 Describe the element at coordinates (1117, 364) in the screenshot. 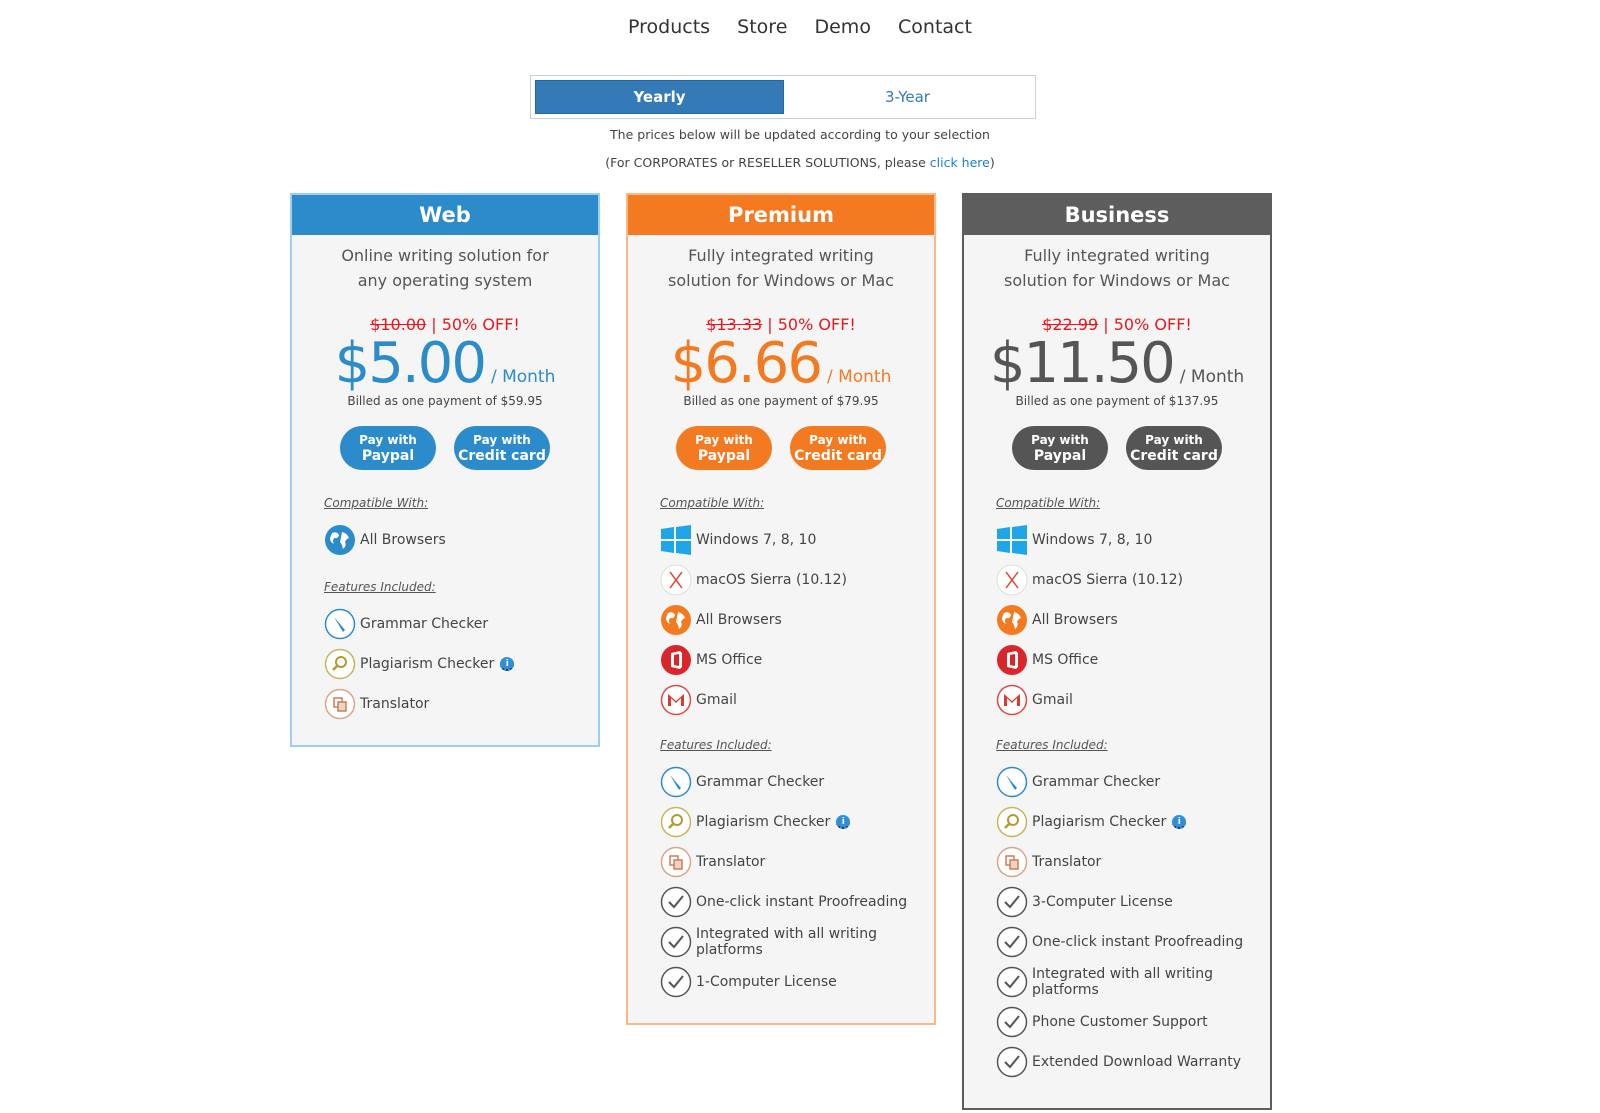

I see `price-row: $11.50/ Month` at that location.